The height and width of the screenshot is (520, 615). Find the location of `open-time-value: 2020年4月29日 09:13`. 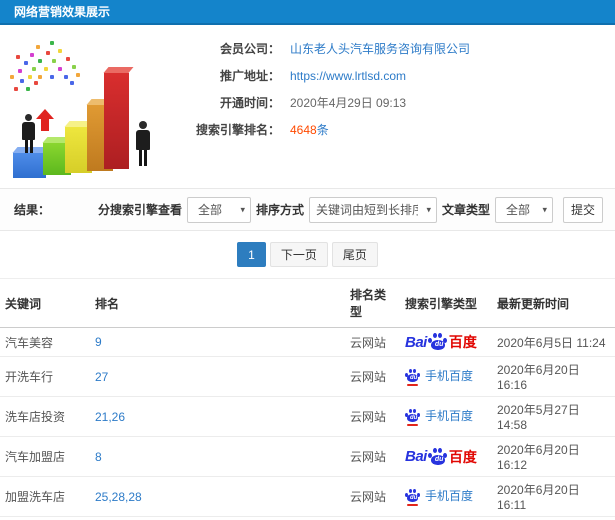

open-time-value: 2020年4月29日 09:13 is located at coordinates (348, 103).